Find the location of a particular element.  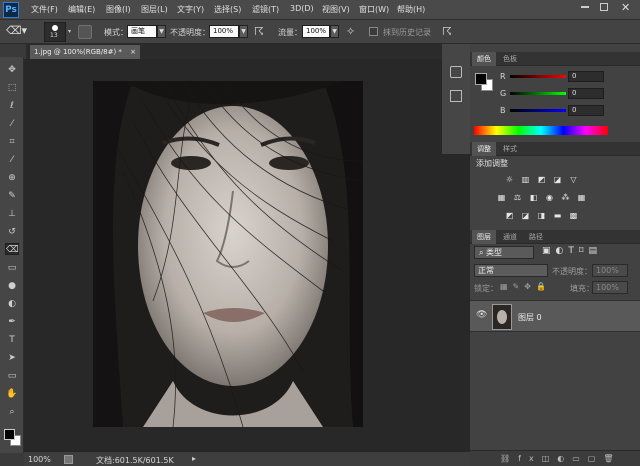

path-select-icon: ➤ is located at coordinates (12, 358).